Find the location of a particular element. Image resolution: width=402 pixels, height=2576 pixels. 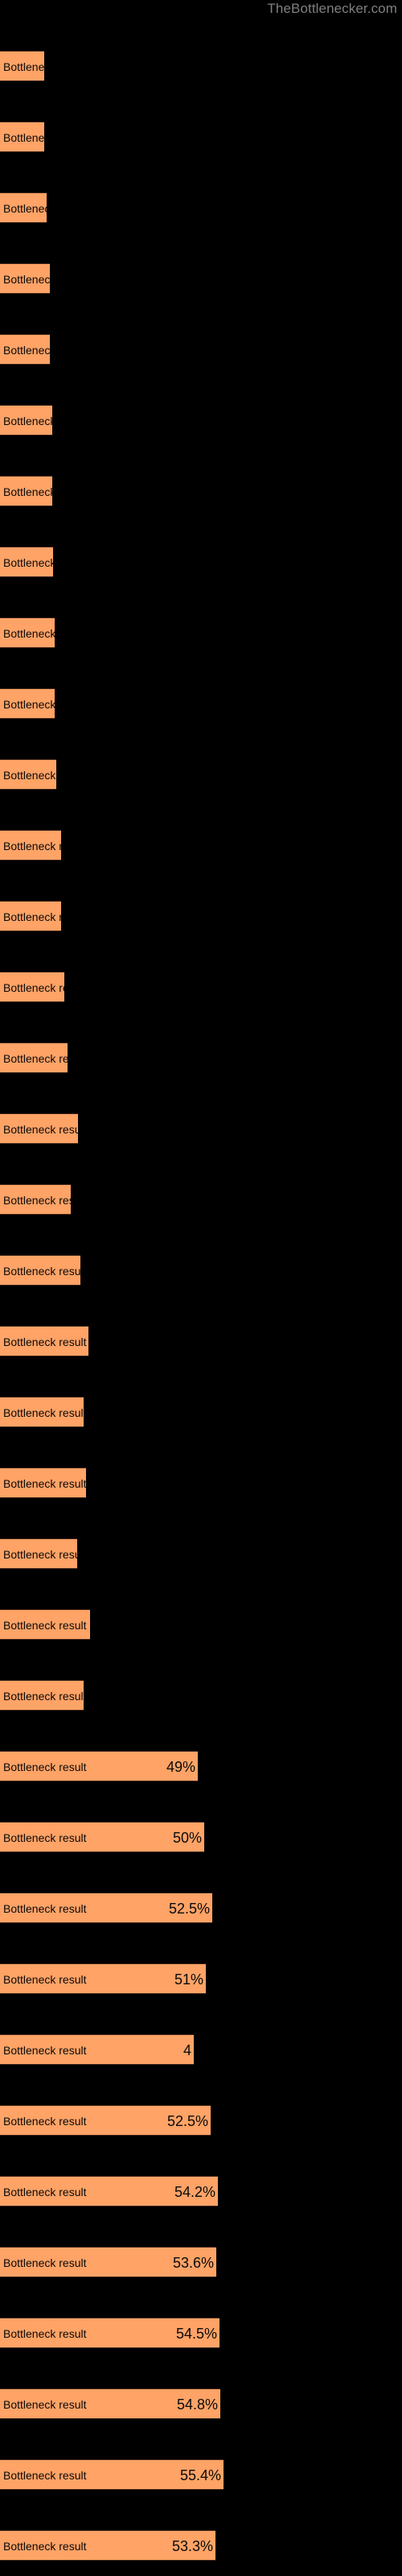

bar-row: Bottleneck result 51% is located at coordinates (103, 1978).